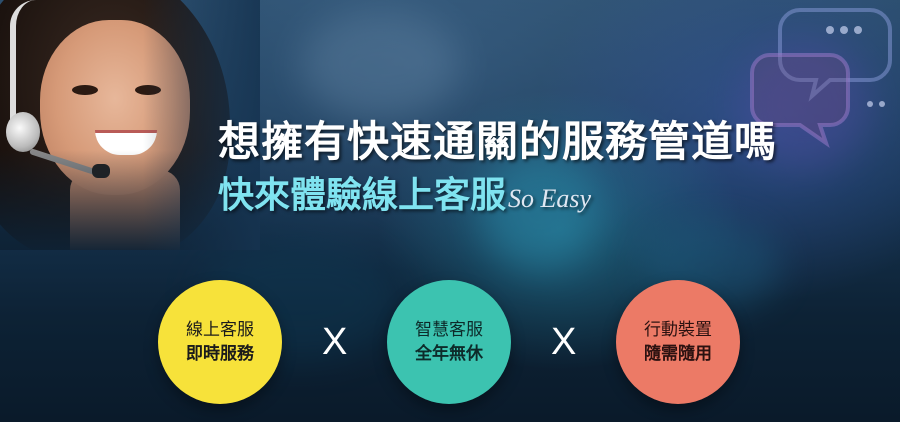 This screenshot has height=422, width=900. I want to click on feature-subtitle: 隨需隨用, so click(678, 354).